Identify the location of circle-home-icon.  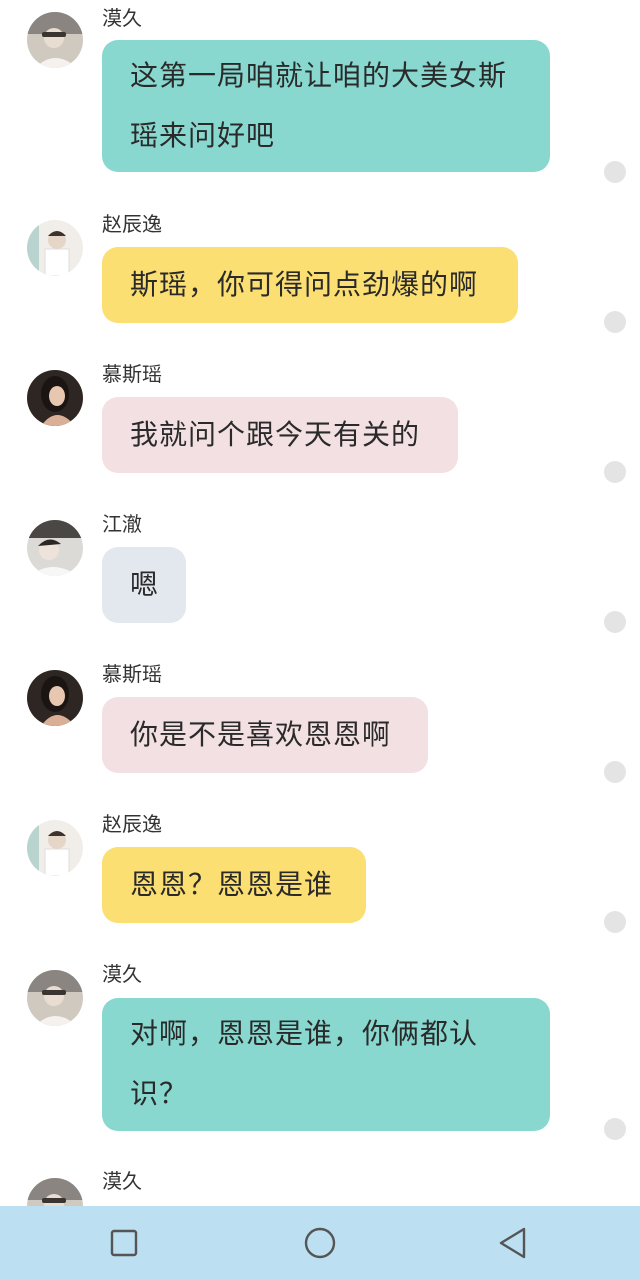
(320, 1243).